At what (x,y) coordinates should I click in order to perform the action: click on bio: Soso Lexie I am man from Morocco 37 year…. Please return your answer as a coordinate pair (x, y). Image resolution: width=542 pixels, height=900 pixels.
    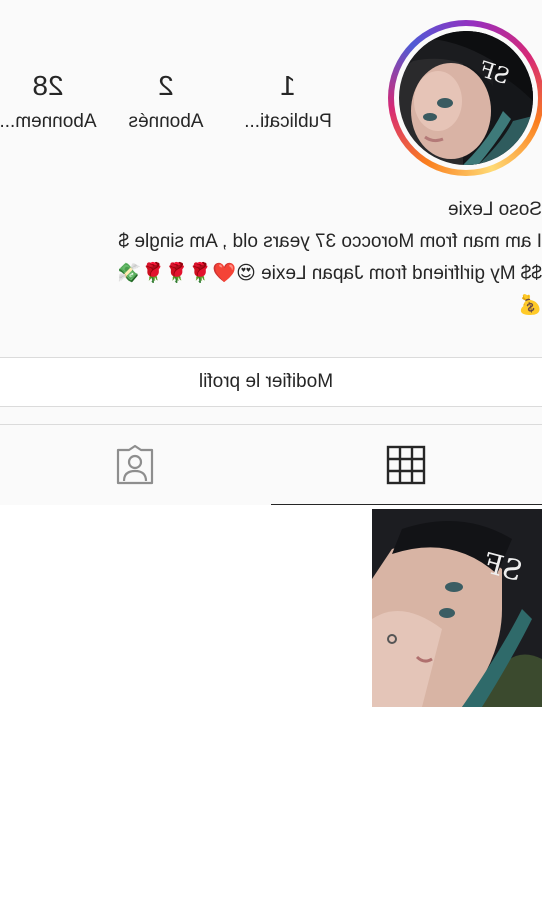
    Looking at the image, I should click on (271, 258).